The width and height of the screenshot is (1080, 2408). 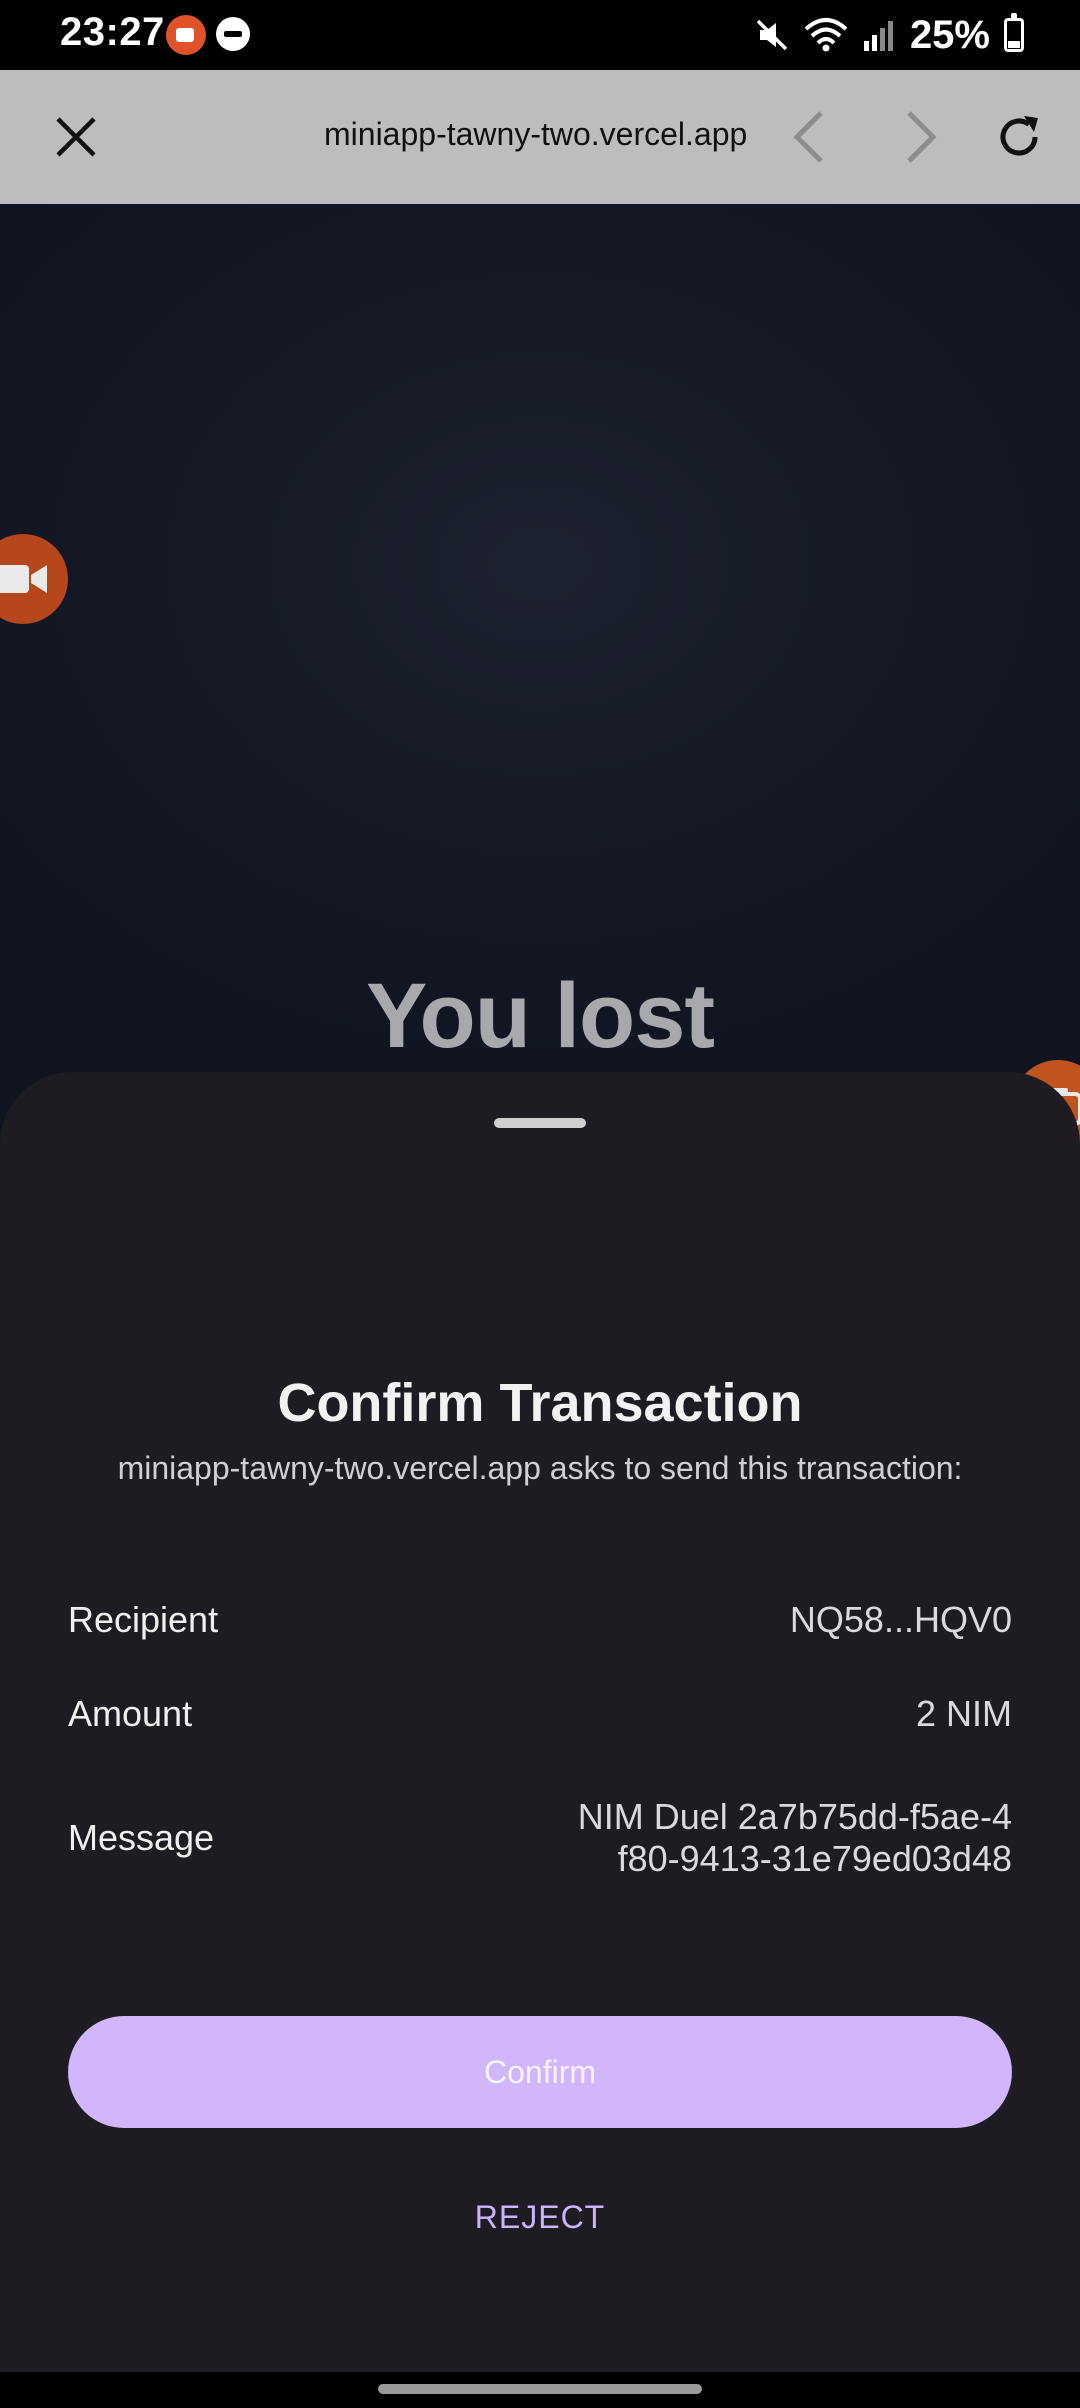 What do you see at coordinates (112, 32) in the screenshot?
I see `status-time: 23:27` at bounding box center [112, 32].